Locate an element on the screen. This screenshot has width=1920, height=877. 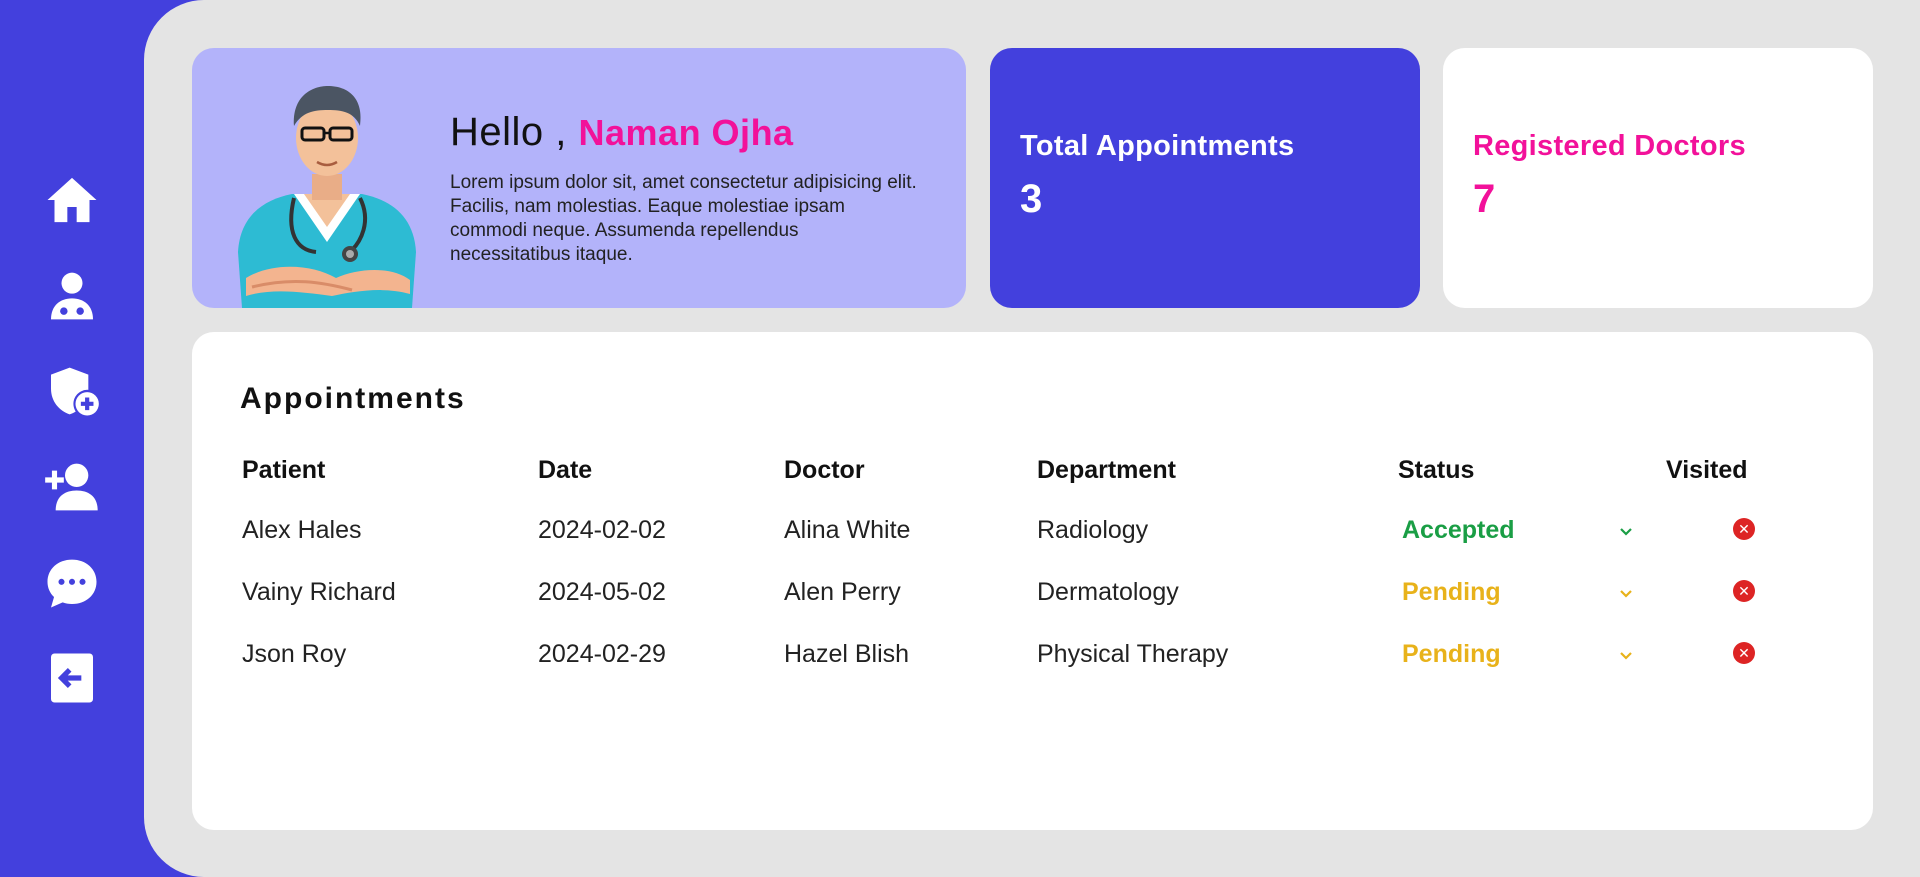
column-header-date: Date is located at coordinates (565, 470).